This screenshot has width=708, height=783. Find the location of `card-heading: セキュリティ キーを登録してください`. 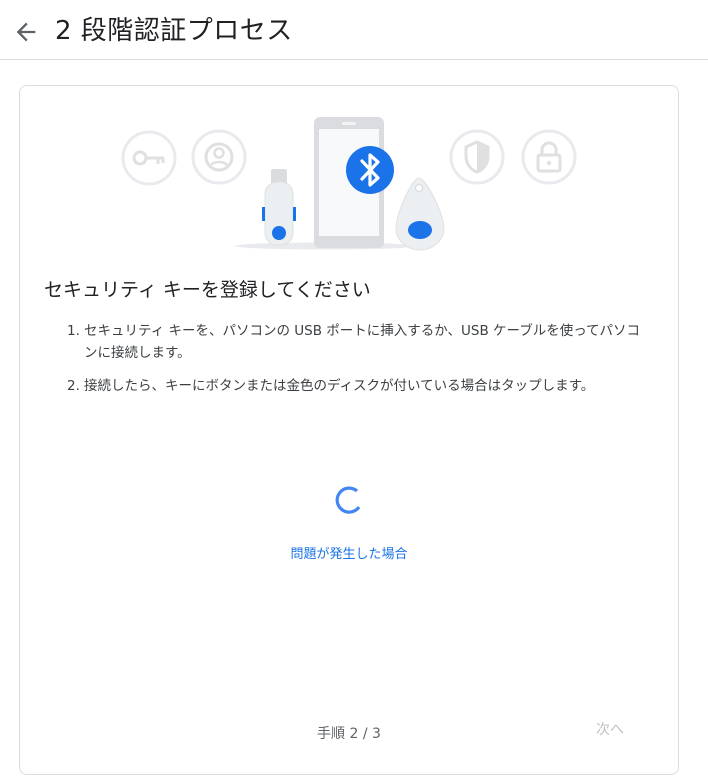

card-heading: セキュリティ キーを登録してください is located at coordinates (207, 290).